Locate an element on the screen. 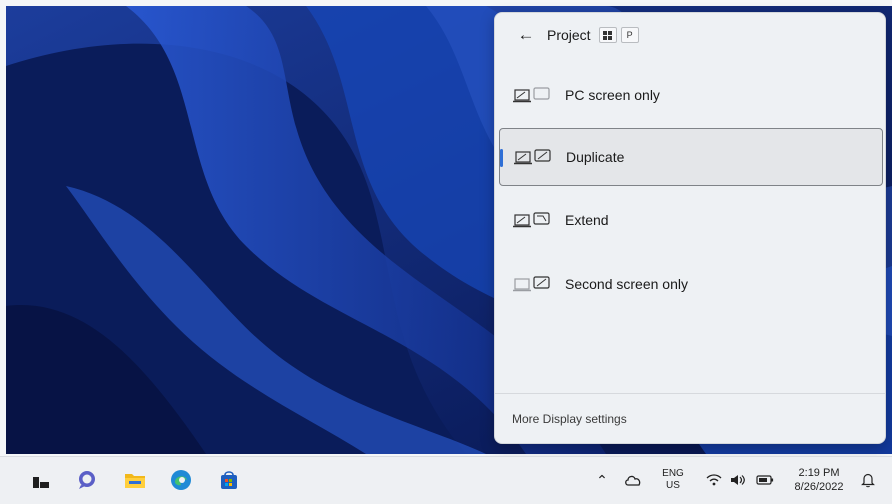 Image resolution: width=892 pixels, height=504 pixels. file-explorer-icon is located at coordinates (135, 480).